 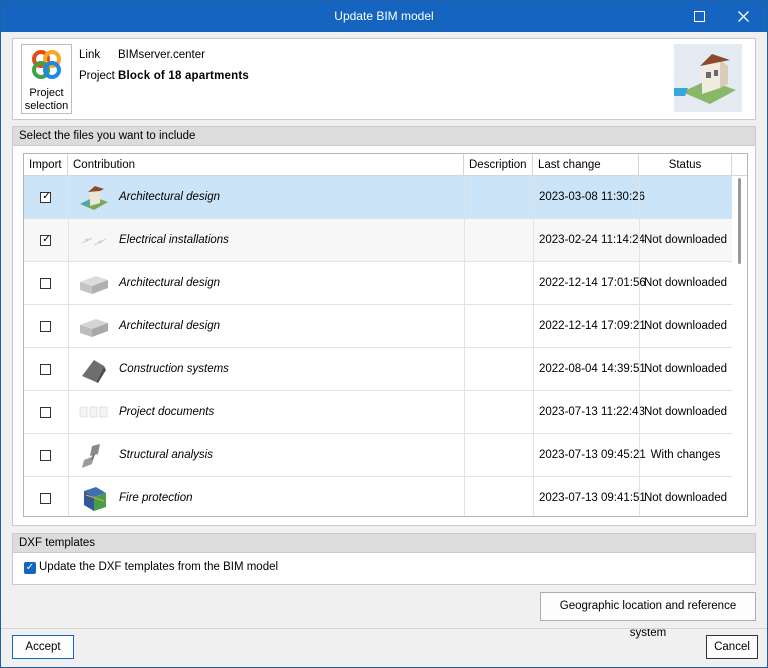 What do you see at coordinates (739, 221) in the screenshot?
I see `scrollbar-thumb` at bounding box center [739, 221].